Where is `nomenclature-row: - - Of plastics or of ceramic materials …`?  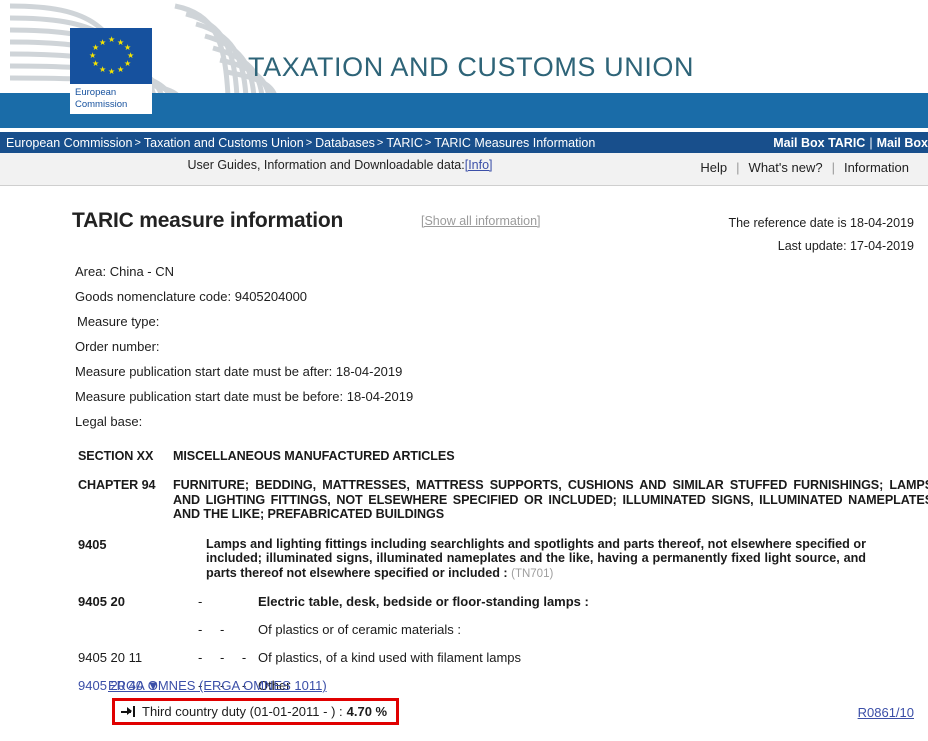 nomenclature-row: - - Of plastics or of ceramic materials … is located at coordinates (464, 629).